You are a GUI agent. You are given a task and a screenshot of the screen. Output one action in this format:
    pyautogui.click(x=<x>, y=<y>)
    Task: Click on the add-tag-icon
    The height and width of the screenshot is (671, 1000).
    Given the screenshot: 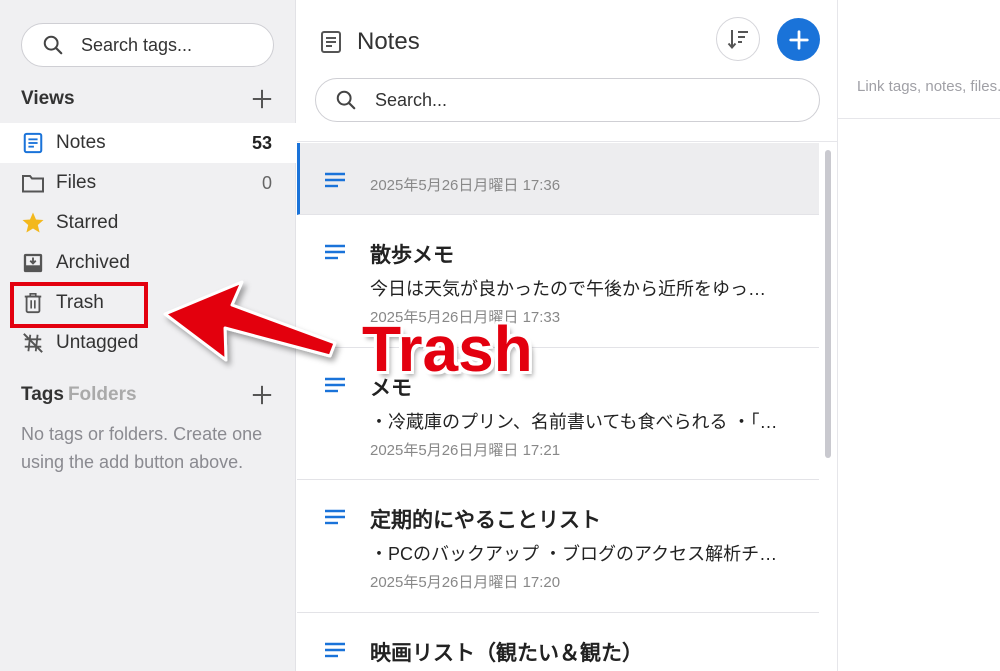 What is the action you would take?
    pyautogui.click(x=262, y=395)
    